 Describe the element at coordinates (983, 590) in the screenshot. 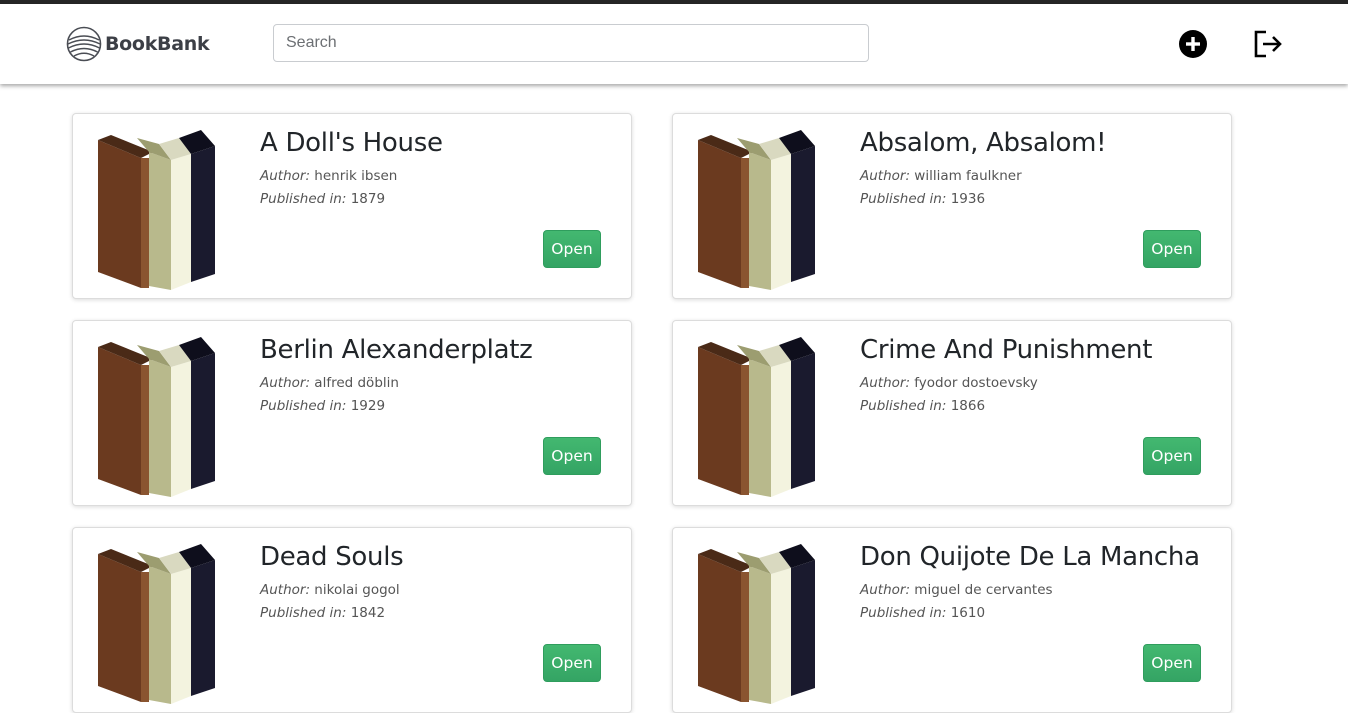

I see `author-value: miguel de cervantes` at that location.